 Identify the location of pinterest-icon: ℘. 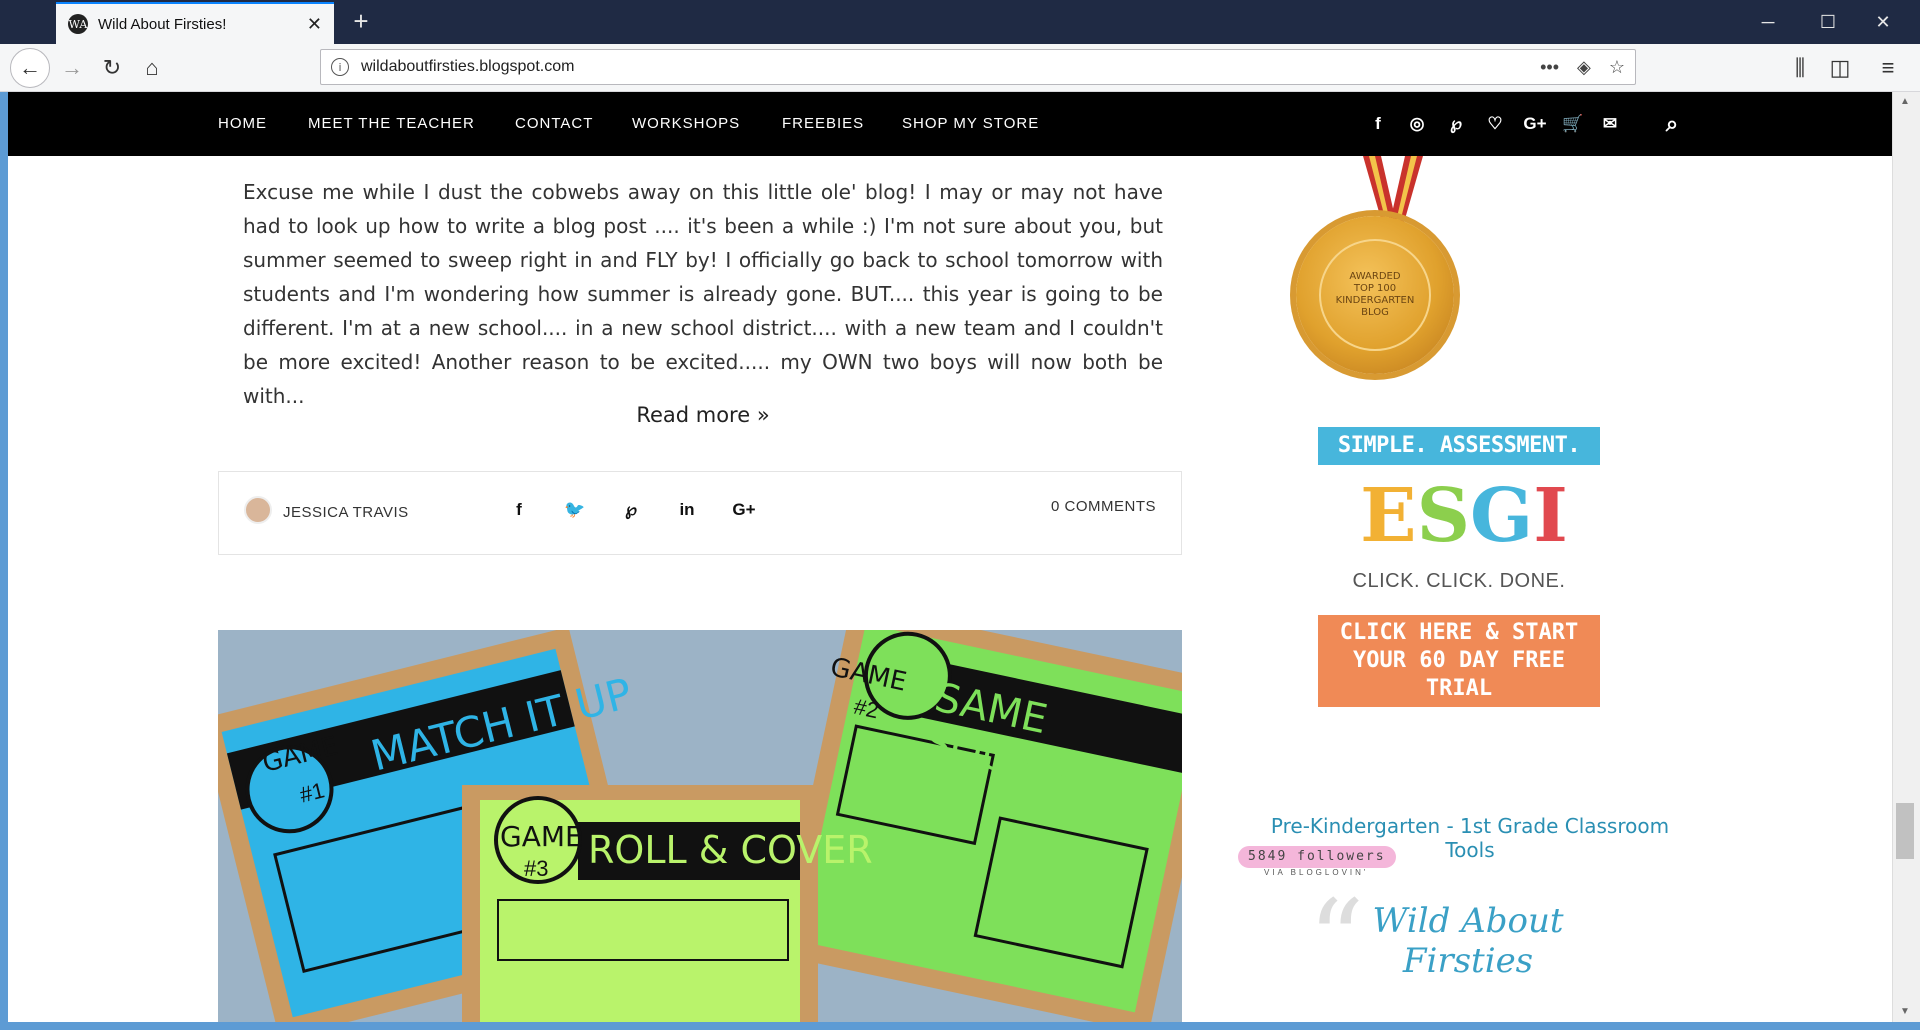
(1456, 124).